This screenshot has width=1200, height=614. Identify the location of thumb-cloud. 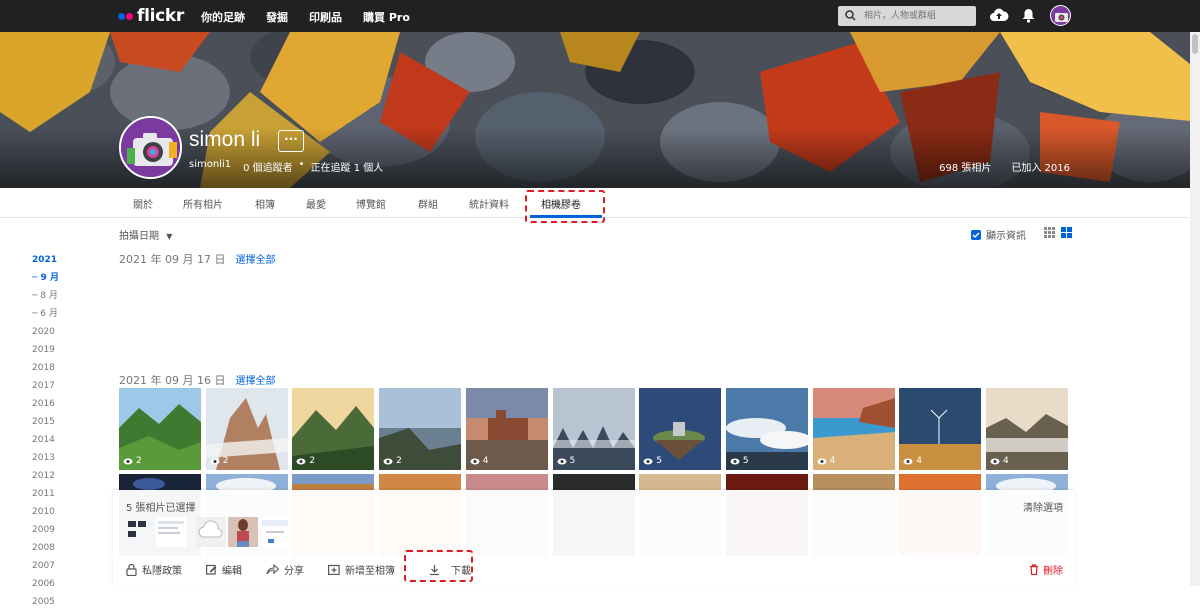
(211, 532).